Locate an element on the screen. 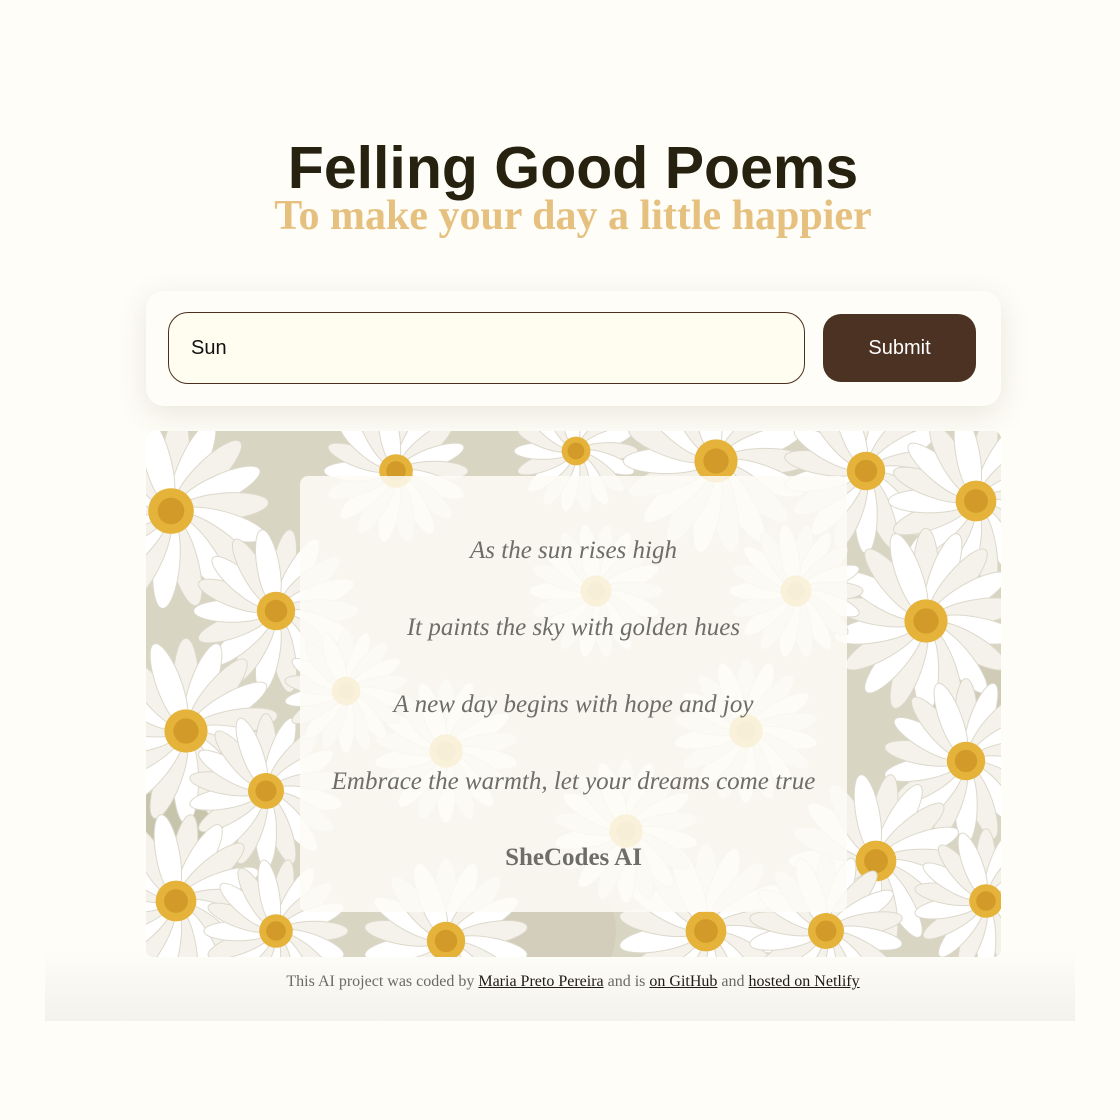  netlify-link: hosted on Netlify is located at coordinates (804, 981).